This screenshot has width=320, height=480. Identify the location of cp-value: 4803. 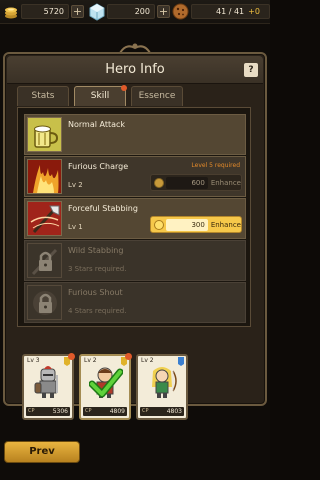
(174, 411).